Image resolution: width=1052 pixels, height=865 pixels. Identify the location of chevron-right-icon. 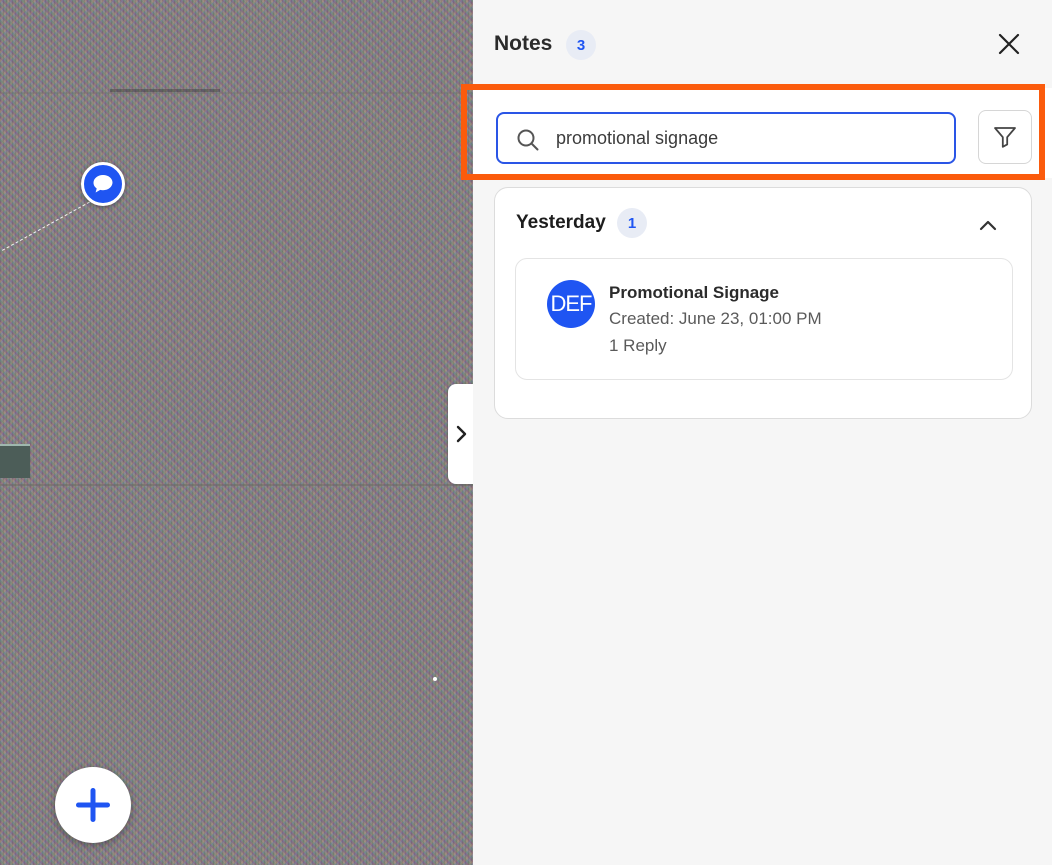
(461, 434).